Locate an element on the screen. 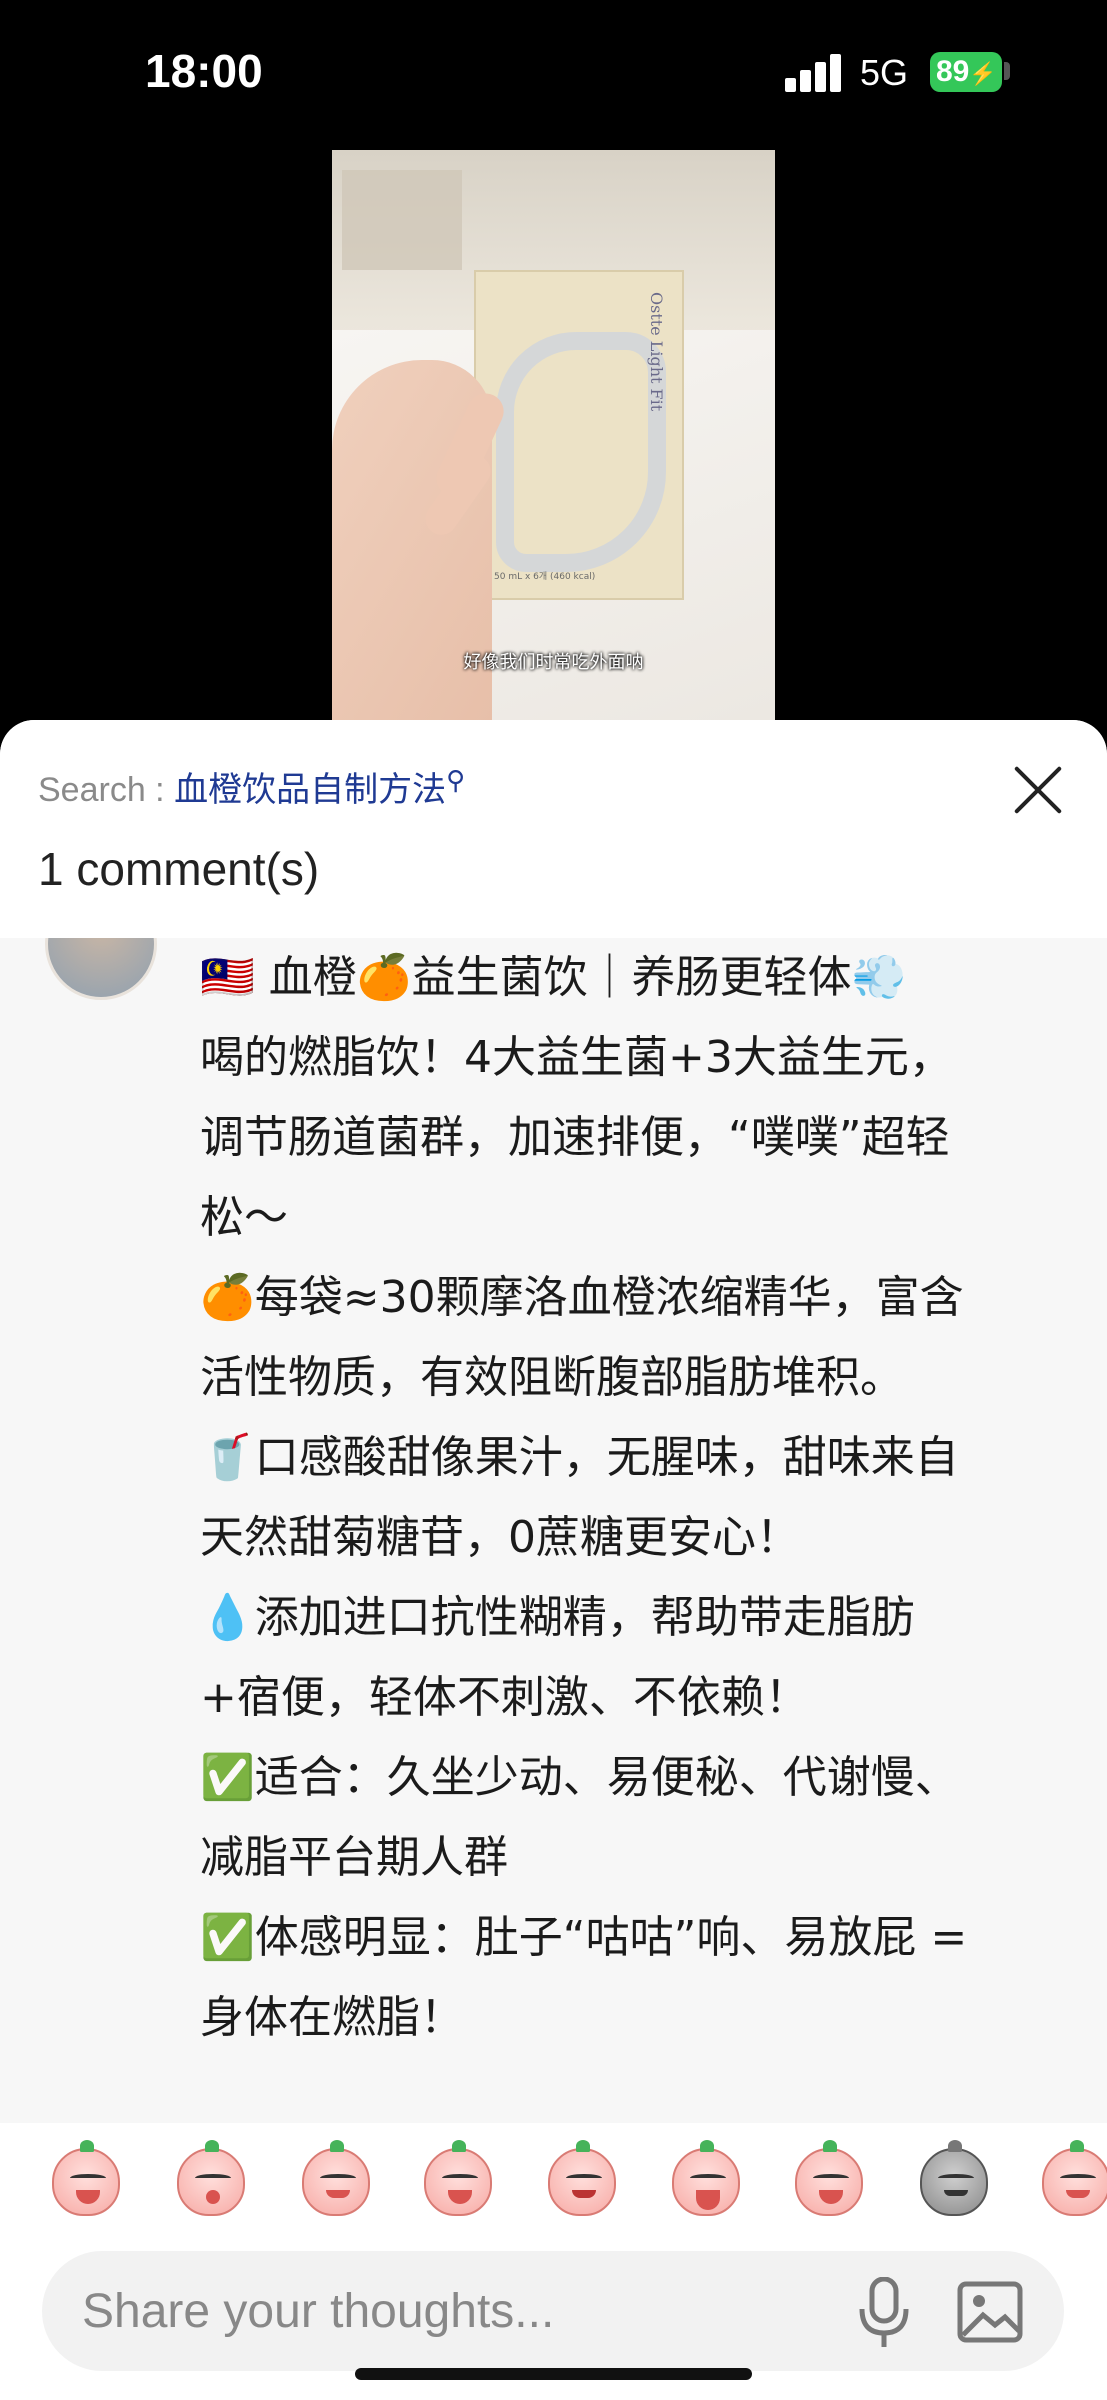  sobbing-peach-emoji is located at coordinates (829, 2178).